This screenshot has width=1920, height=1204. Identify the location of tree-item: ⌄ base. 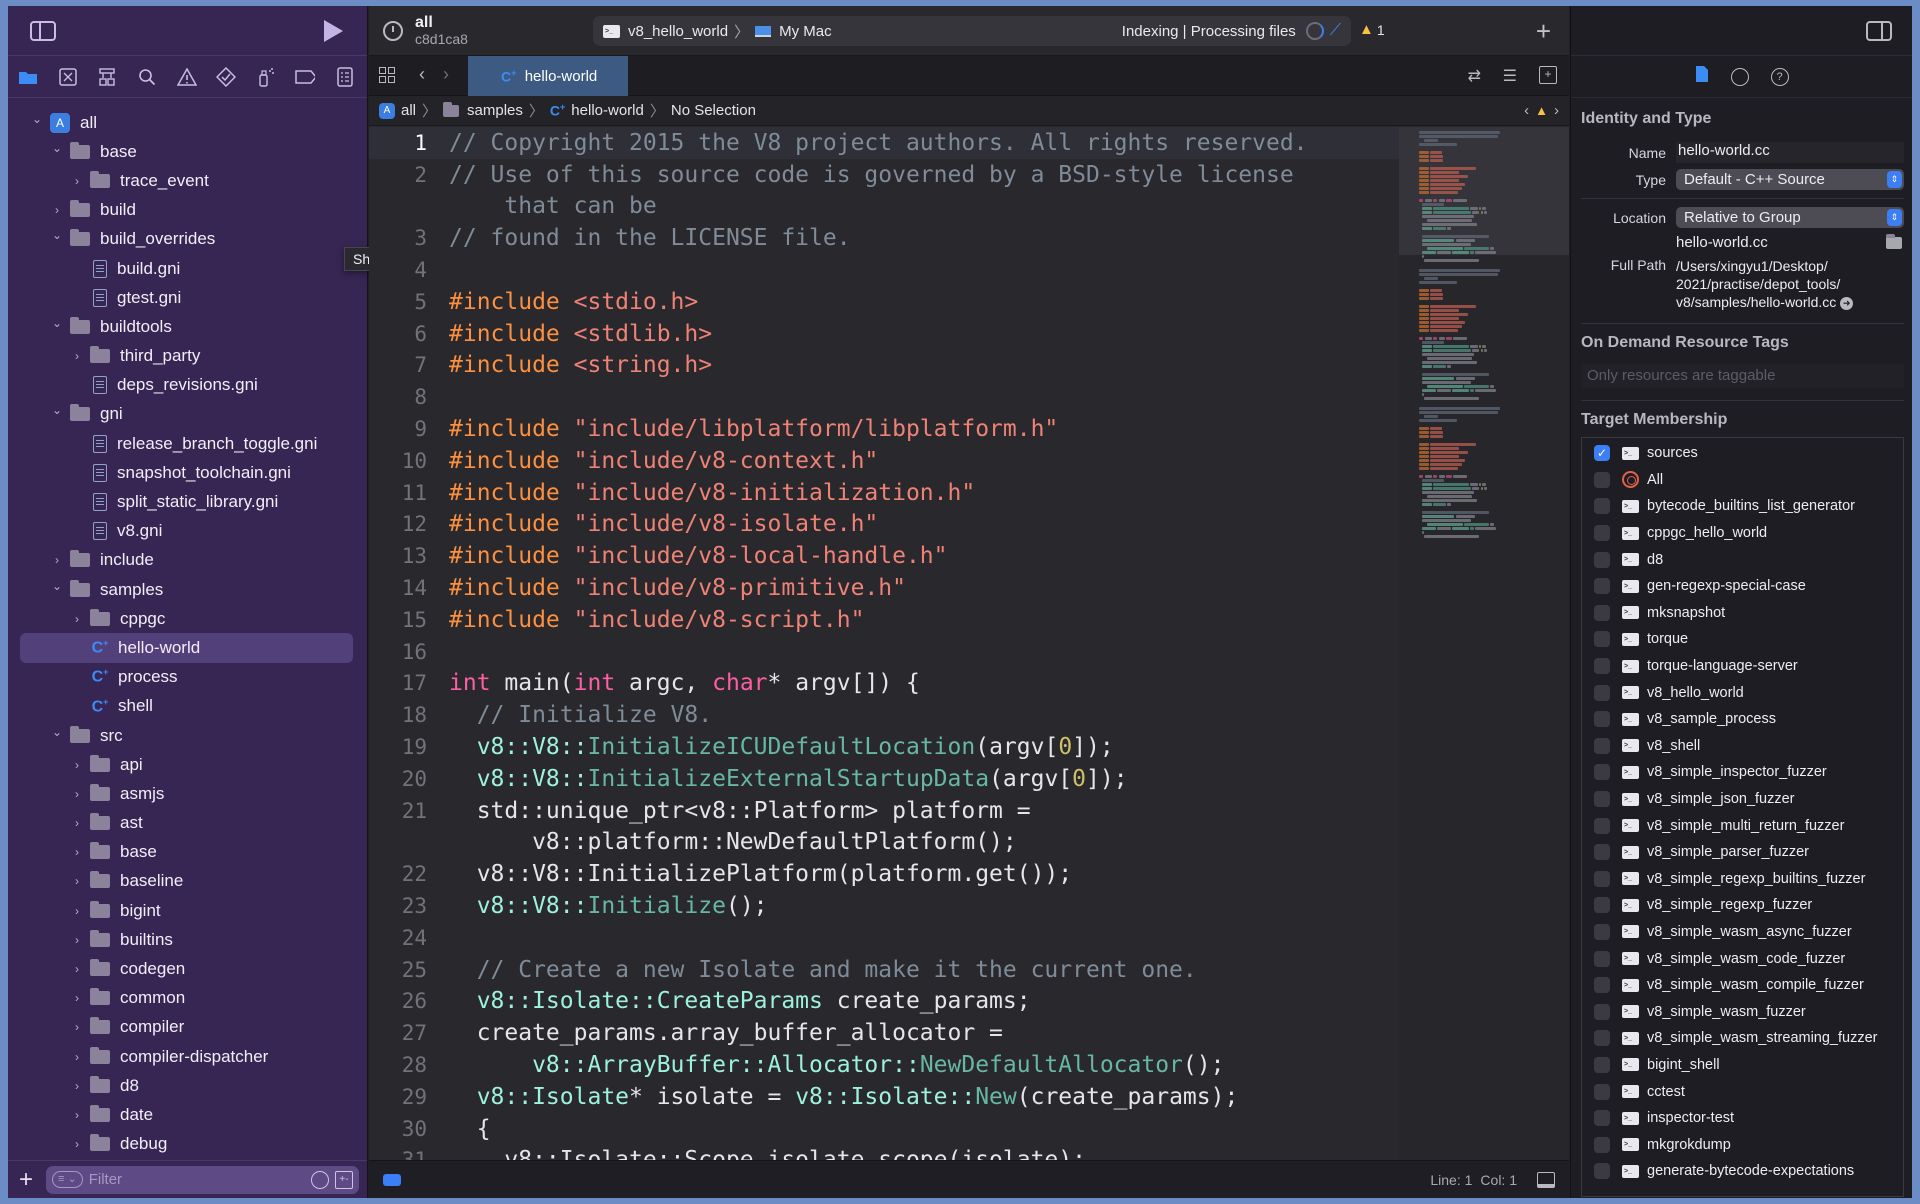
(187, 151).